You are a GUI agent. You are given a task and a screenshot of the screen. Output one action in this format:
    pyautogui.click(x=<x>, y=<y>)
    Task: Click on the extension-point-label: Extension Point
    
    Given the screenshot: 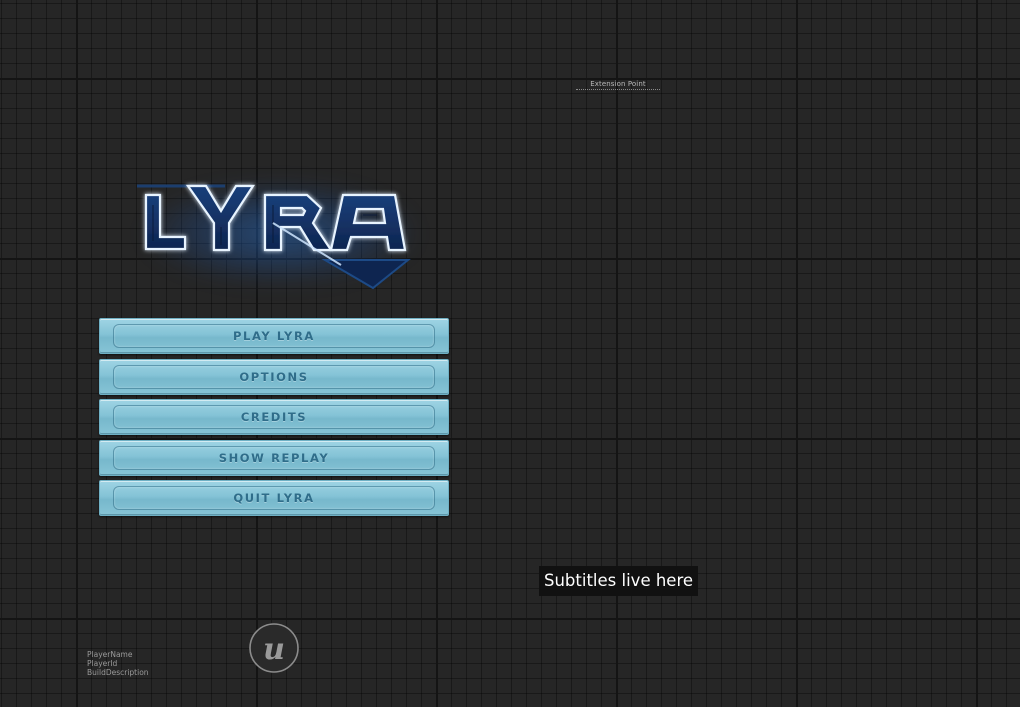 What is the action you would take?
    pyautogui.click(x=618, y=84)
    